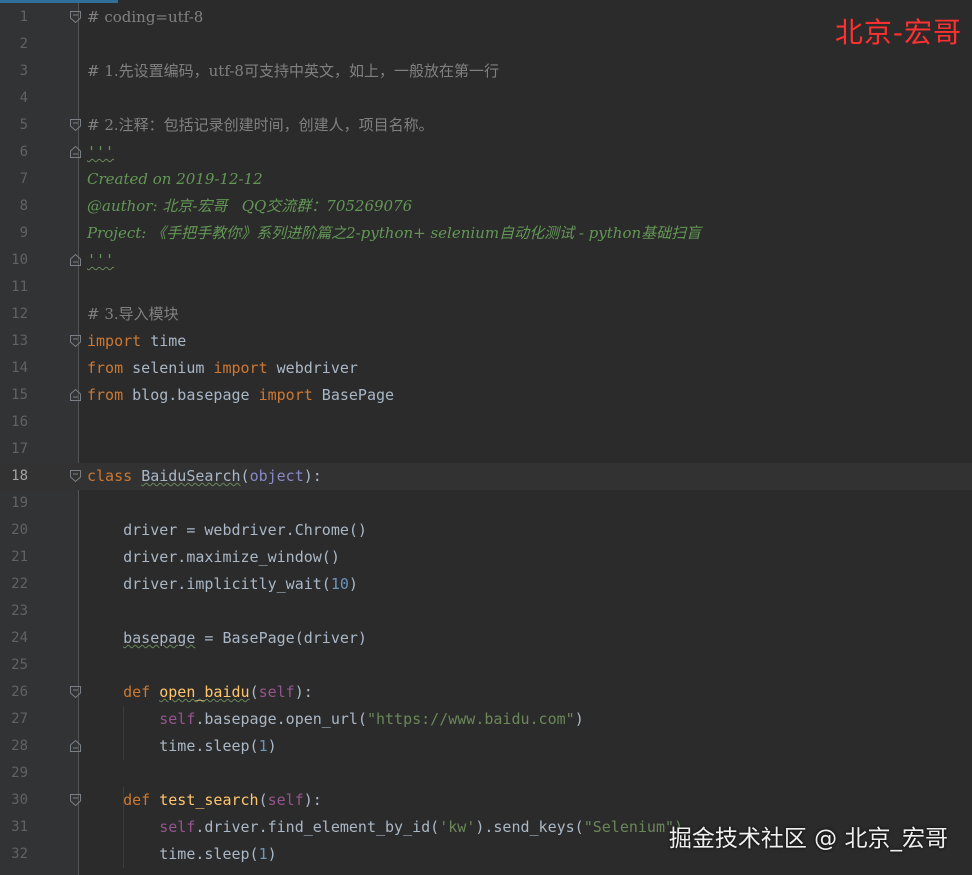  What do you see at coordinates (137, 692) in the screenshot?
I see `code-token: def` at bounding box center [137, 692].